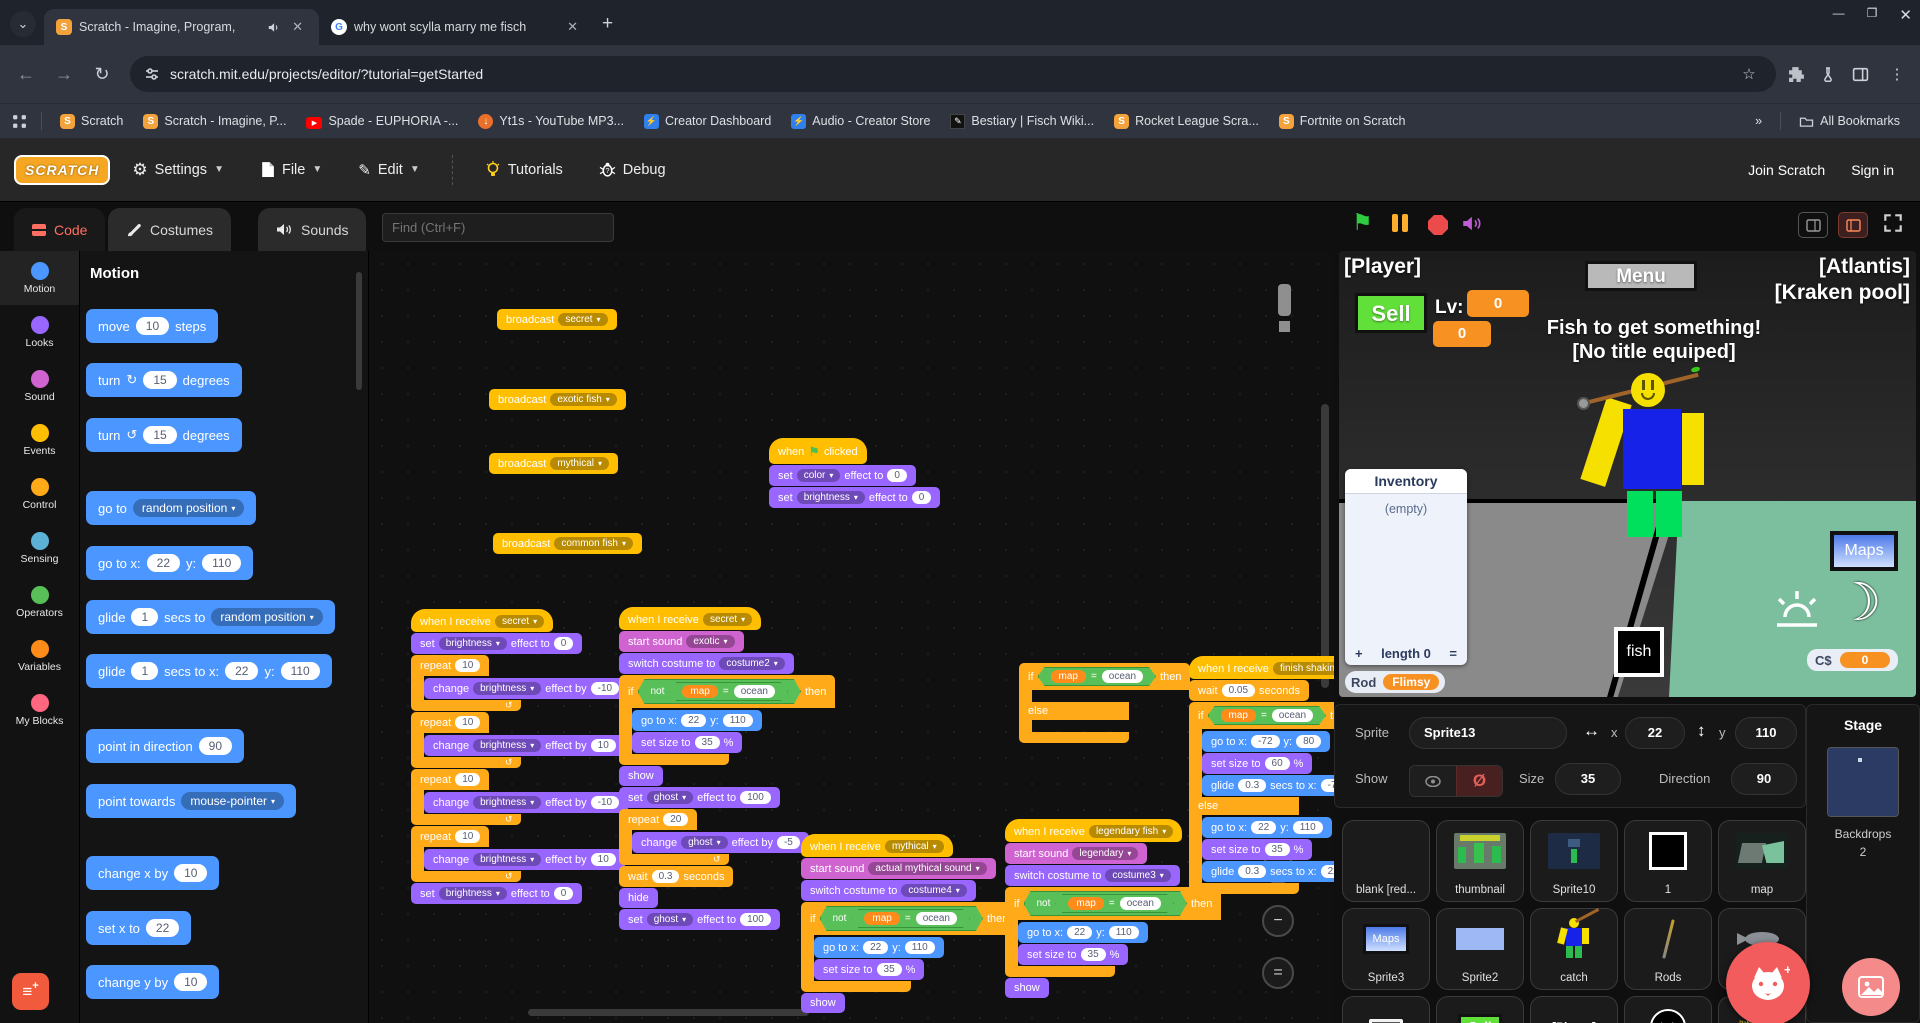 The height and width of the screenshot is (1023, 1920). I want to click on sprite-name-input: Sprite13, so click(1488, 733).